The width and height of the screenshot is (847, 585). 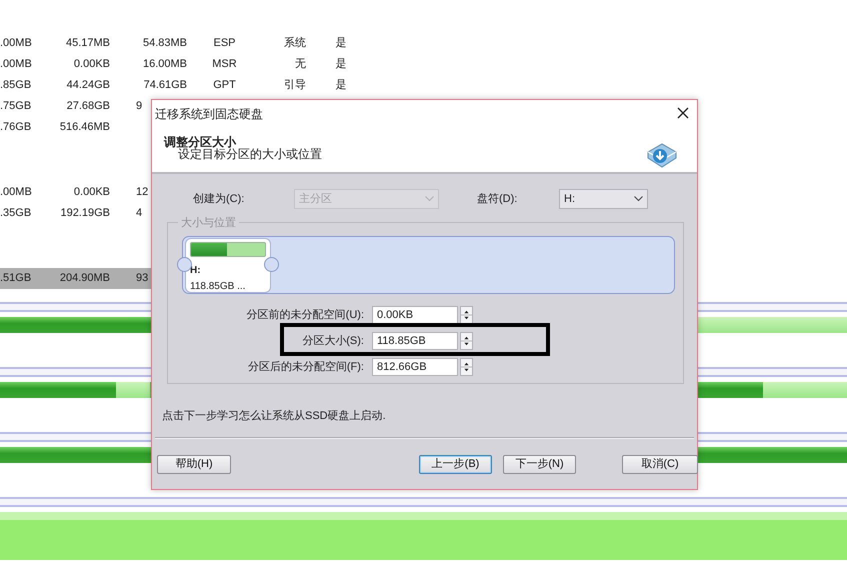 I want to click on table-cell: 系统, so click(x=295, y=43).